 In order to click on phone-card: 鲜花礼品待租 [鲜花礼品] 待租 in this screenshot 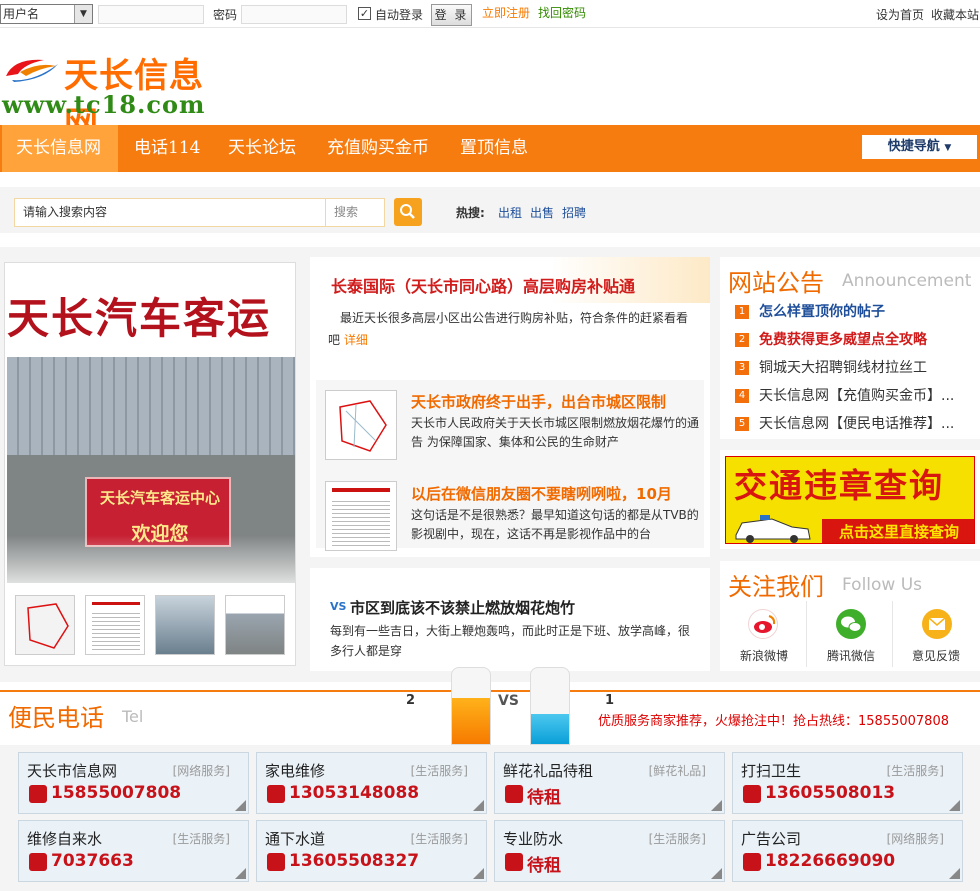, I will do `click(609, 783)`.